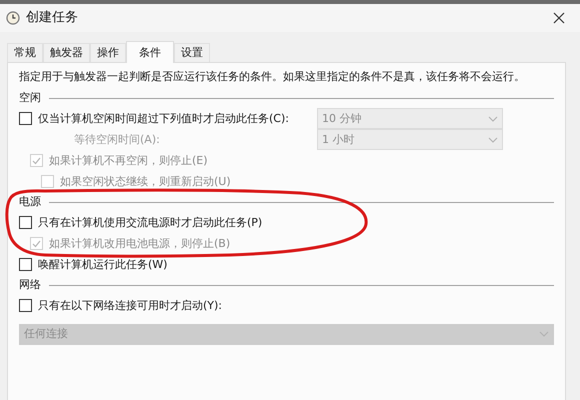 Image resolution: width=580 pixels, height=400 pixels. Describe the element at coordinates (108, 52) in the screenshot. I see `tab: 操作` at that location.